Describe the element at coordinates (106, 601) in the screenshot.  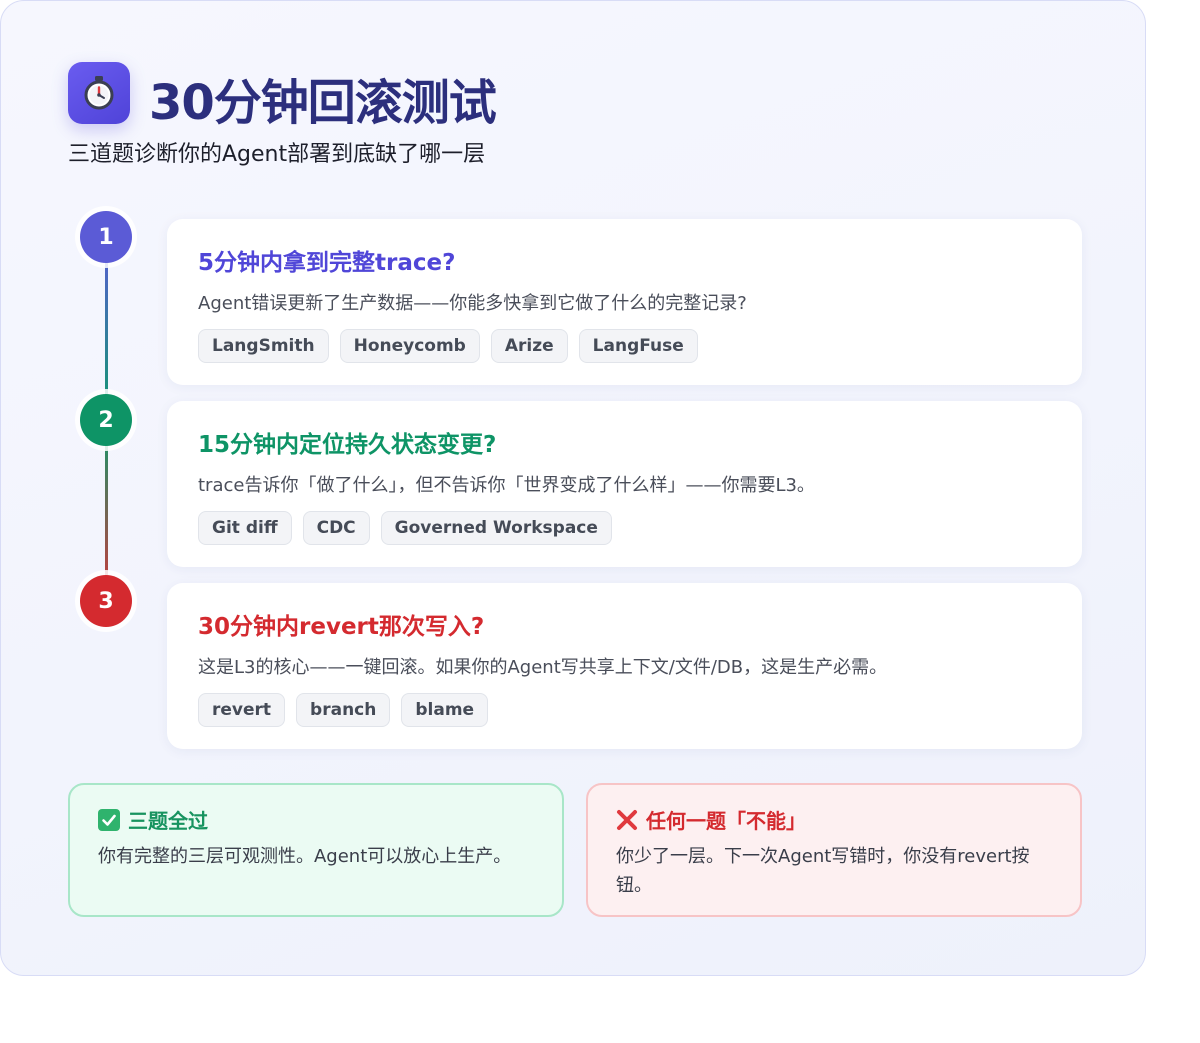
I see `step-number-3: 3` at that location.